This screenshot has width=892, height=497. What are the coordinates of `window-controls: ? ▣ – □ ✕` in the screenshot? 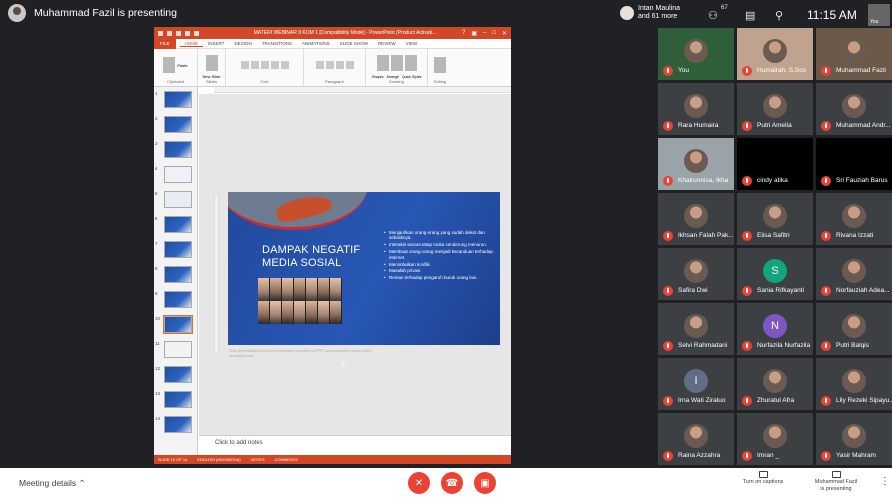 It's located at (484, 33).